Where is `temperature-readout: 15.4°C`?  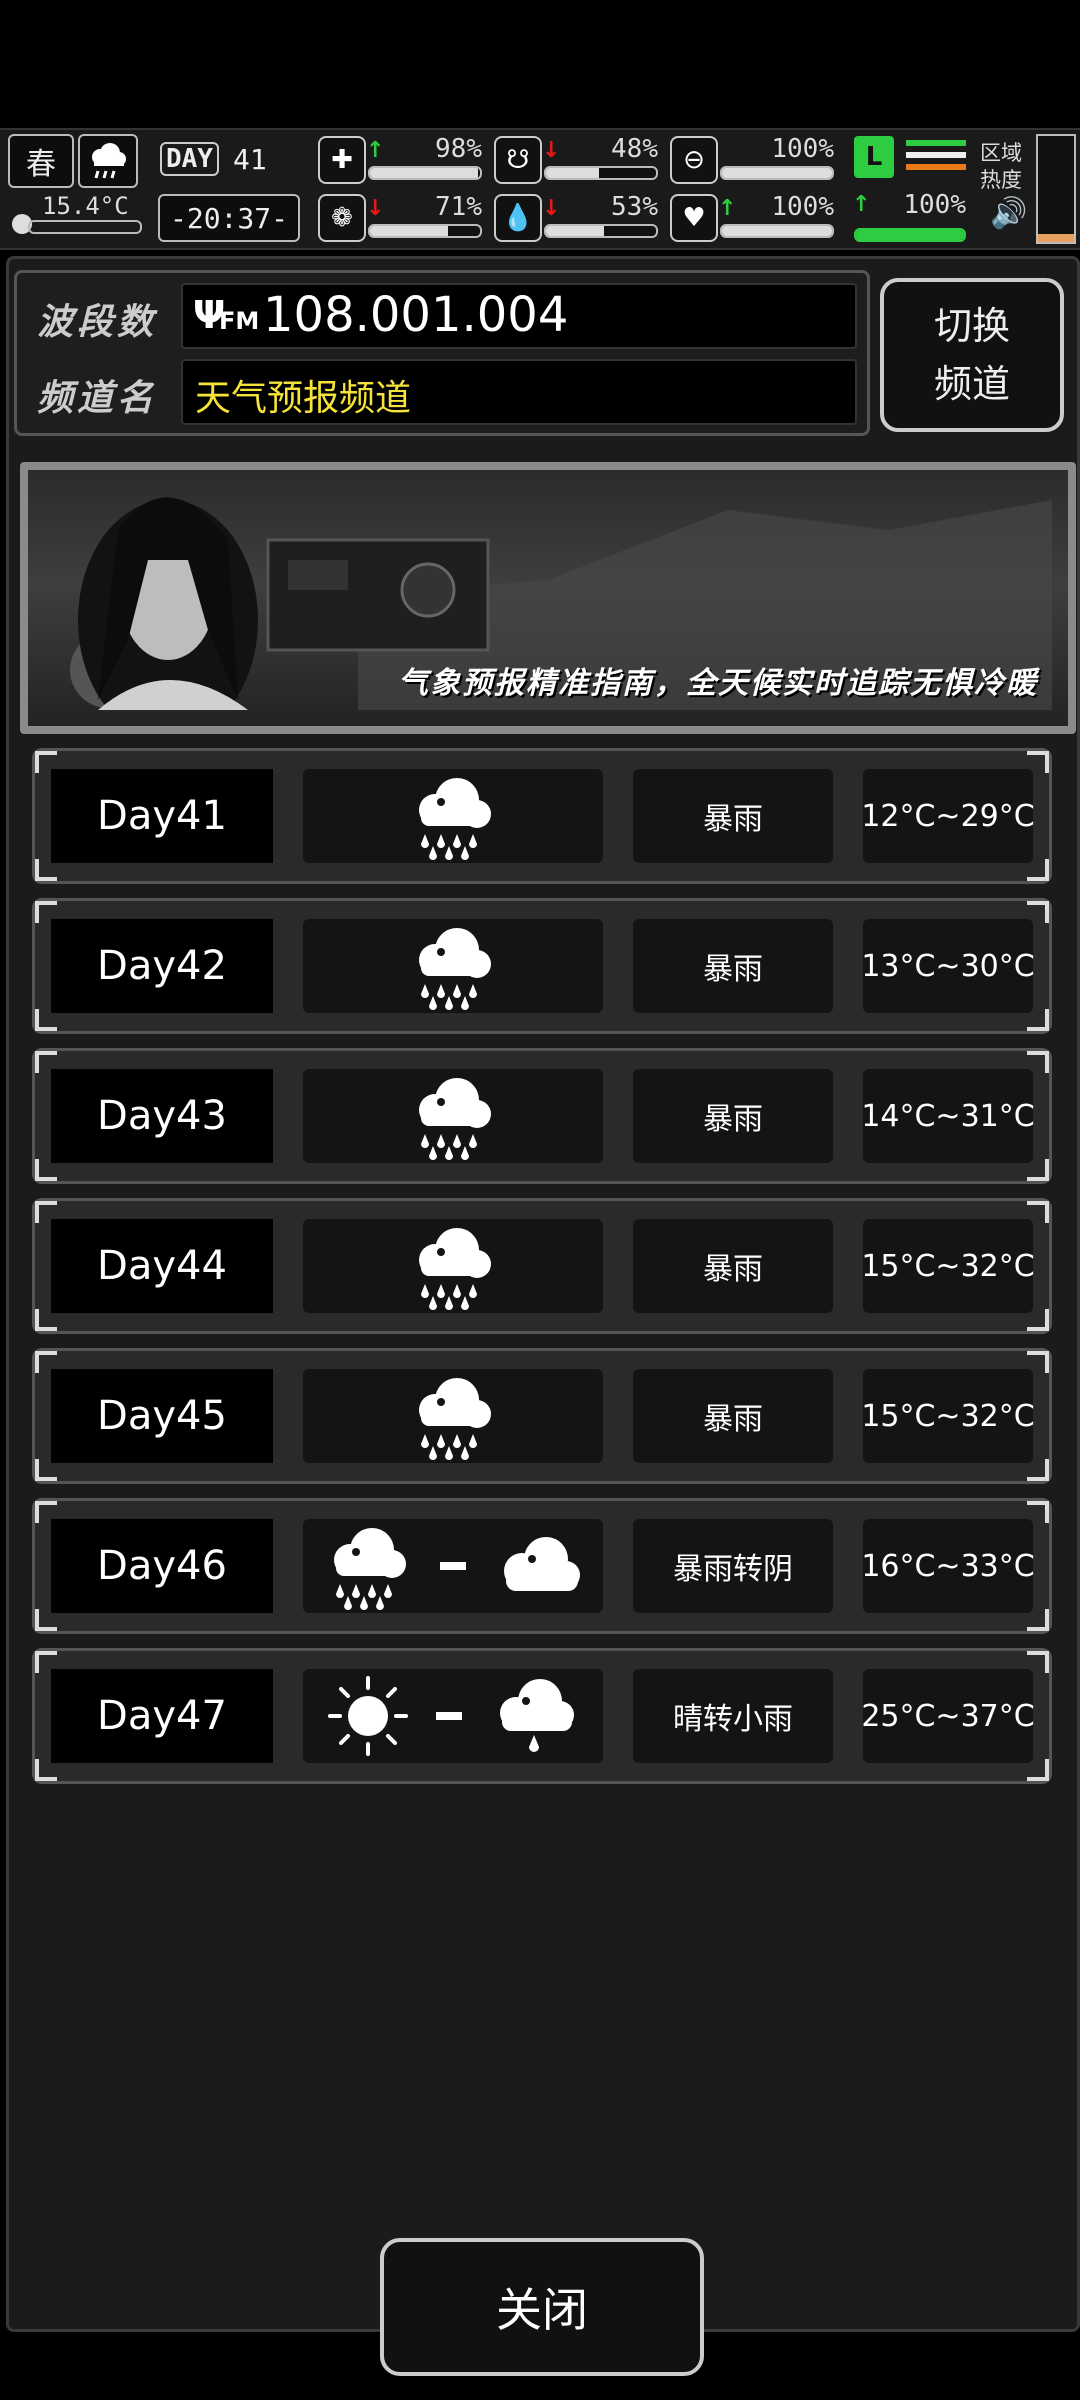
temperature-readout: 15.4°C is located at coordinates (75, 217).